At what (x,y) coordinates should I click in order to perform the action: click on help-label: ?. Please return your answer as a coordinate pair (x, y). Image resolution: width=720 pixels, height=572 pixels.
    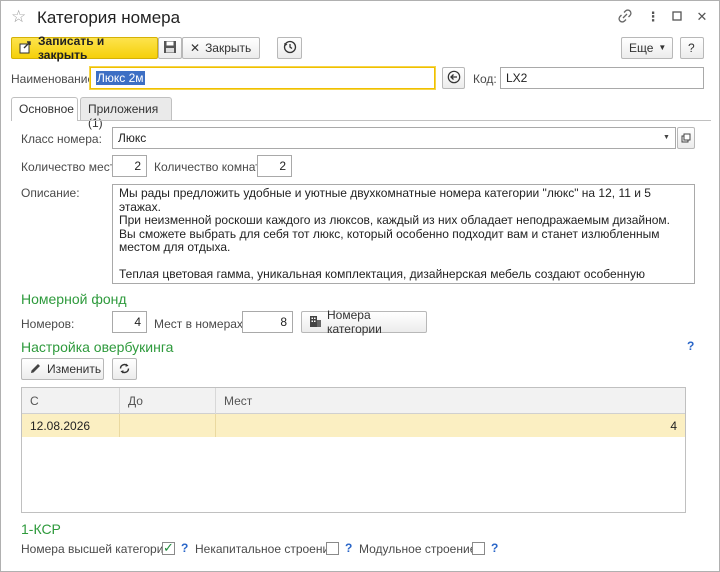
    Looking at the image, I should click on (691, 48).